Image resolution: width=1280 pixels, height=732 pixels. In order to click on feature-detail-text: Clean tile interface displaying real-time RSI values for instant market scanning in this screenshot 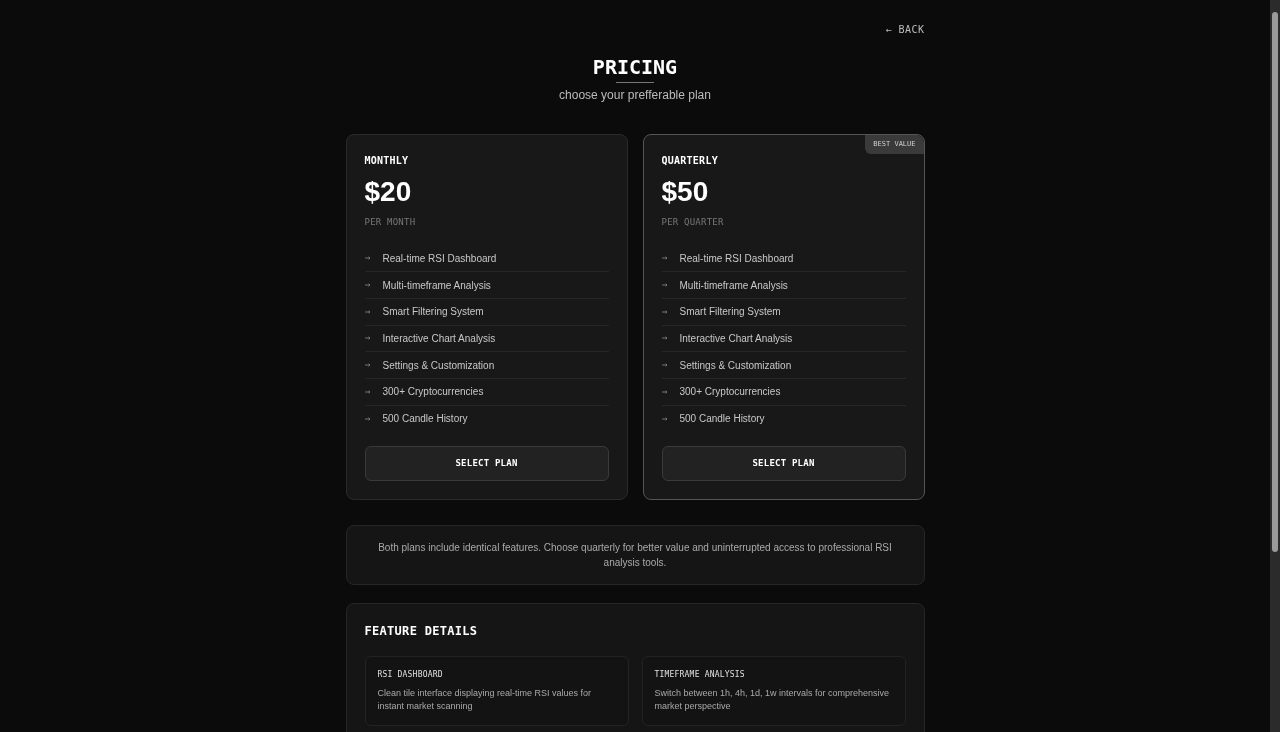, I will do `click(485, 700)`.